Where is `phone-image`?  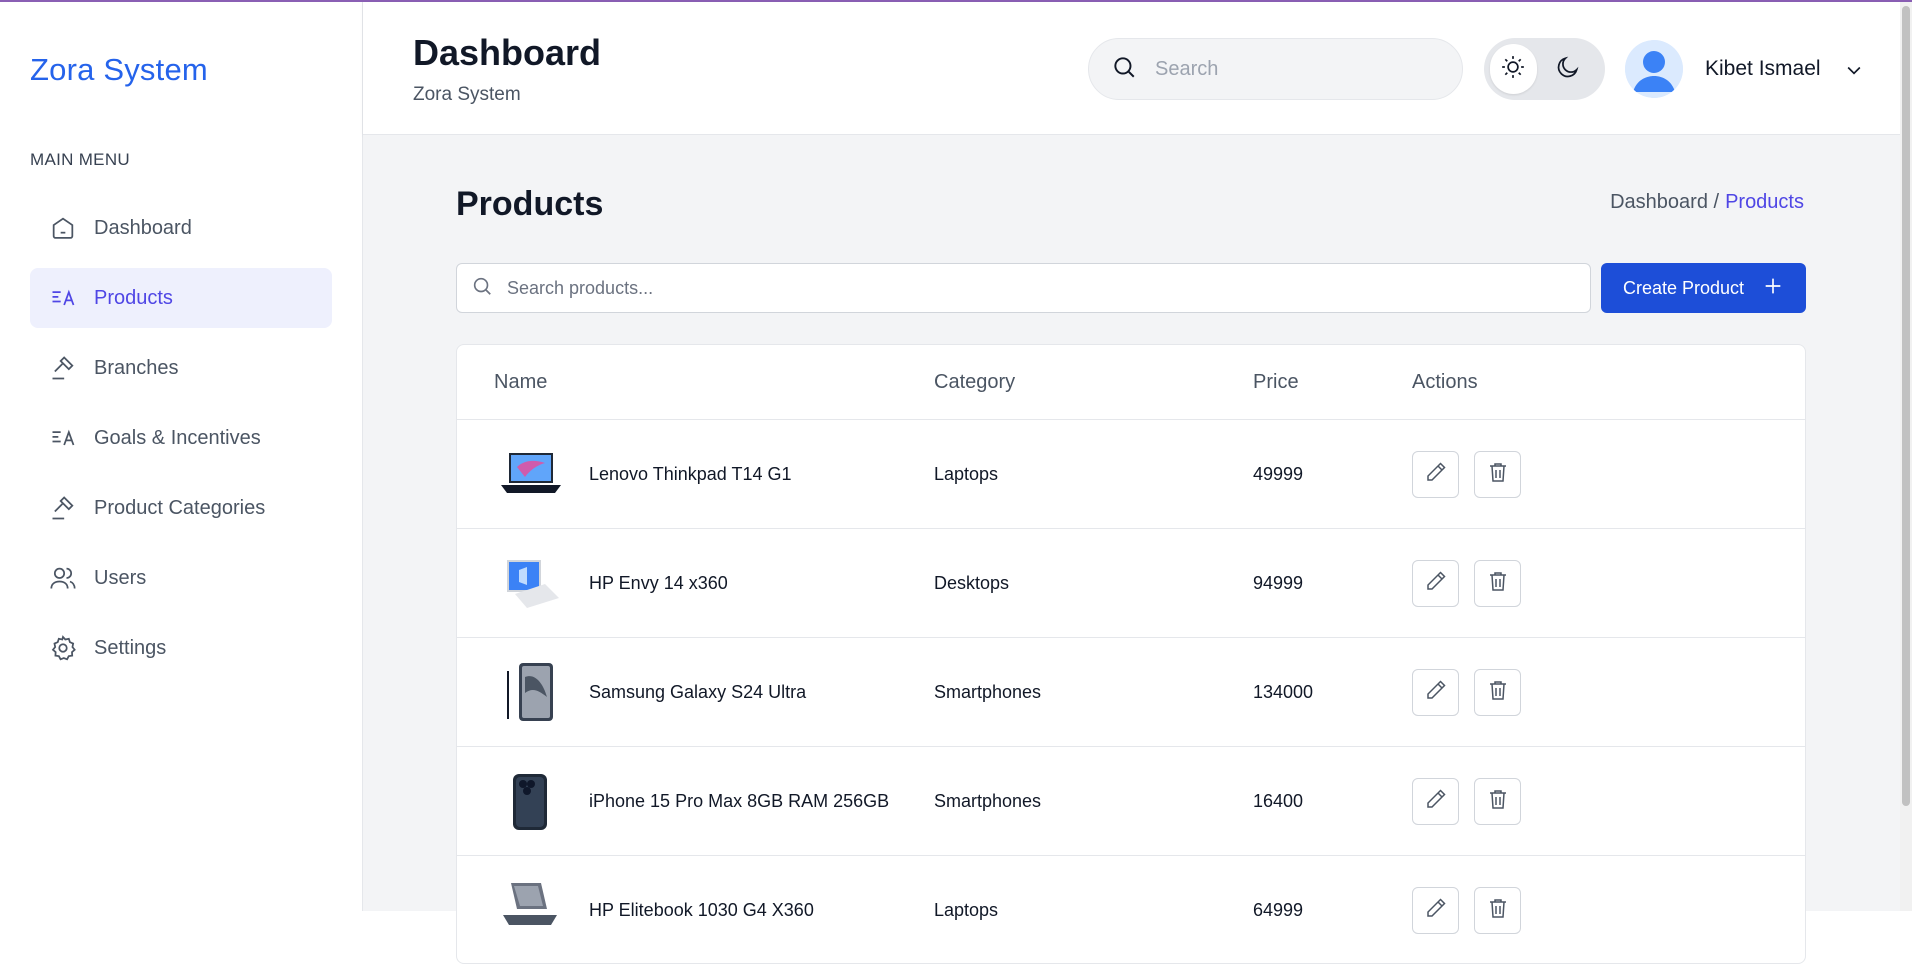
phone-image is located at coordinates (530, 801).